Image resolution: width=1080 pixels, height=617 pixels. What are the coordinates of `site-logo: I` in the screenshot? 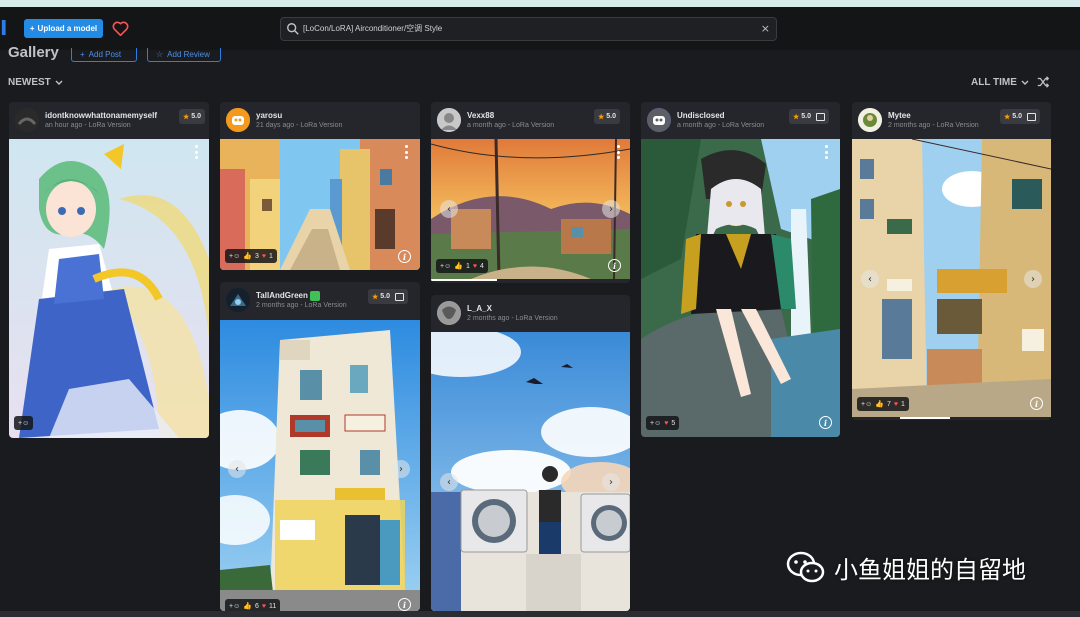 It's located at (9, 28).